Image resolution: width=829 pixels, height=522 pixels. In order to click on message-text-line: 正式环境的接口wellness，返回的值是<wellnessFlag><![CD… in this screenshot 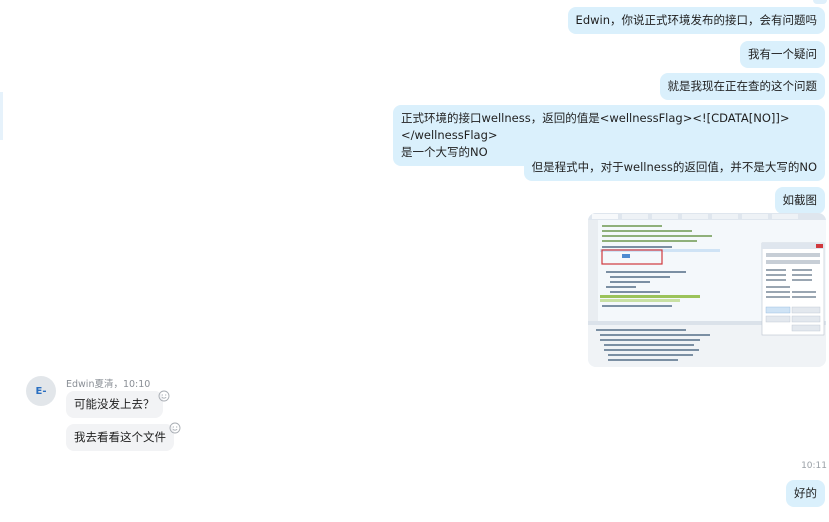, I will do `click(595, 126)`.